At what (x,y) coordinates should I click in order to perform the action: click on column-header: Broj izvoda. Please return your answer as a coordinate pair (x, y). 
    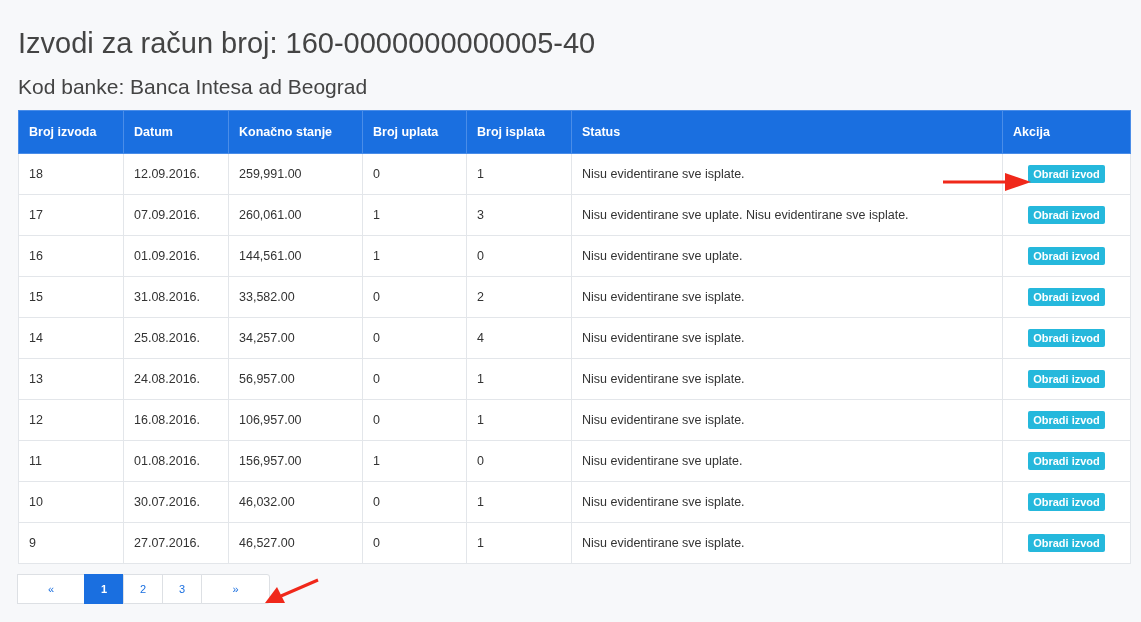
    Looking at the image, I should click on (71, 132).